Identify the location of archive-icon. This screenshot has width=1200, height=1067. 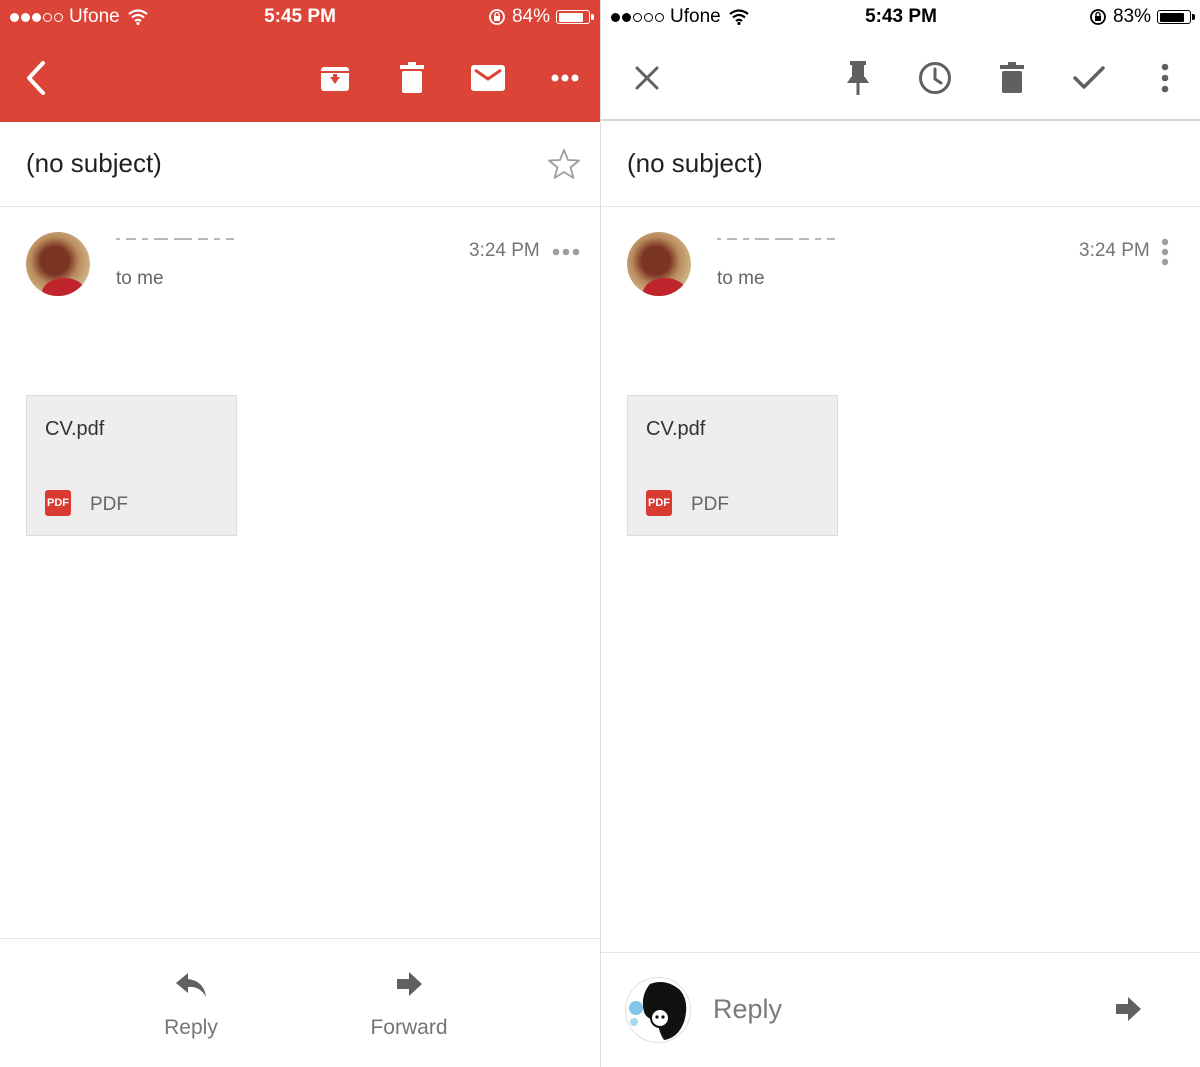
(335, 79).